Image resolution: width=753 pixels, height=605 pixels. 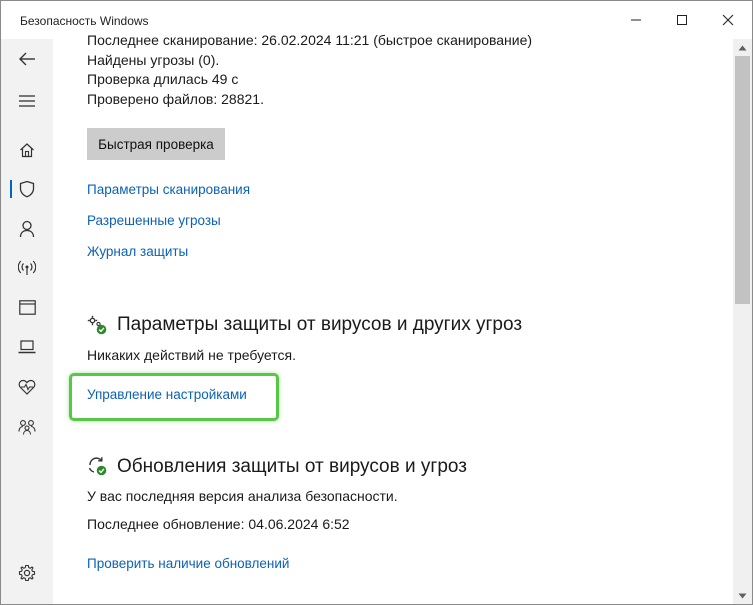 I want to click on nav-device-security, so click(x=27, y=347).